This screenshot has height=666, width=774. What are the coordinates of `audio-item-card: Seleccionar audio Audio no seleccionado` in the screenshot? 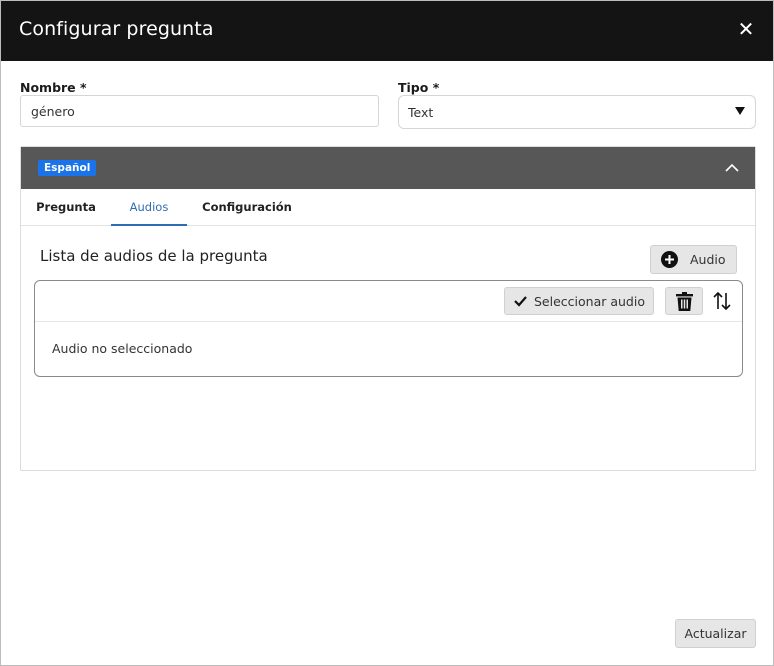 It's located at (388, 328).